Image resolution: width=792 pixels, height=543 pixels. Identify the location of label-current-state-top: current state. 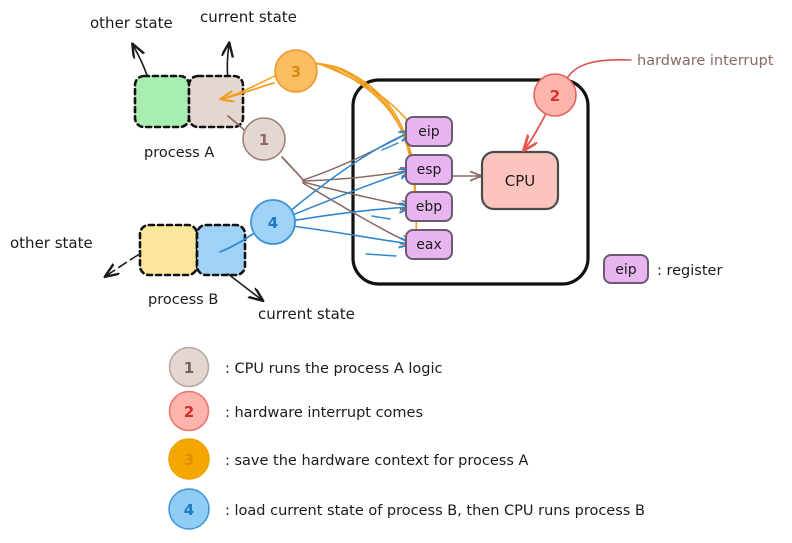
(248, 17).